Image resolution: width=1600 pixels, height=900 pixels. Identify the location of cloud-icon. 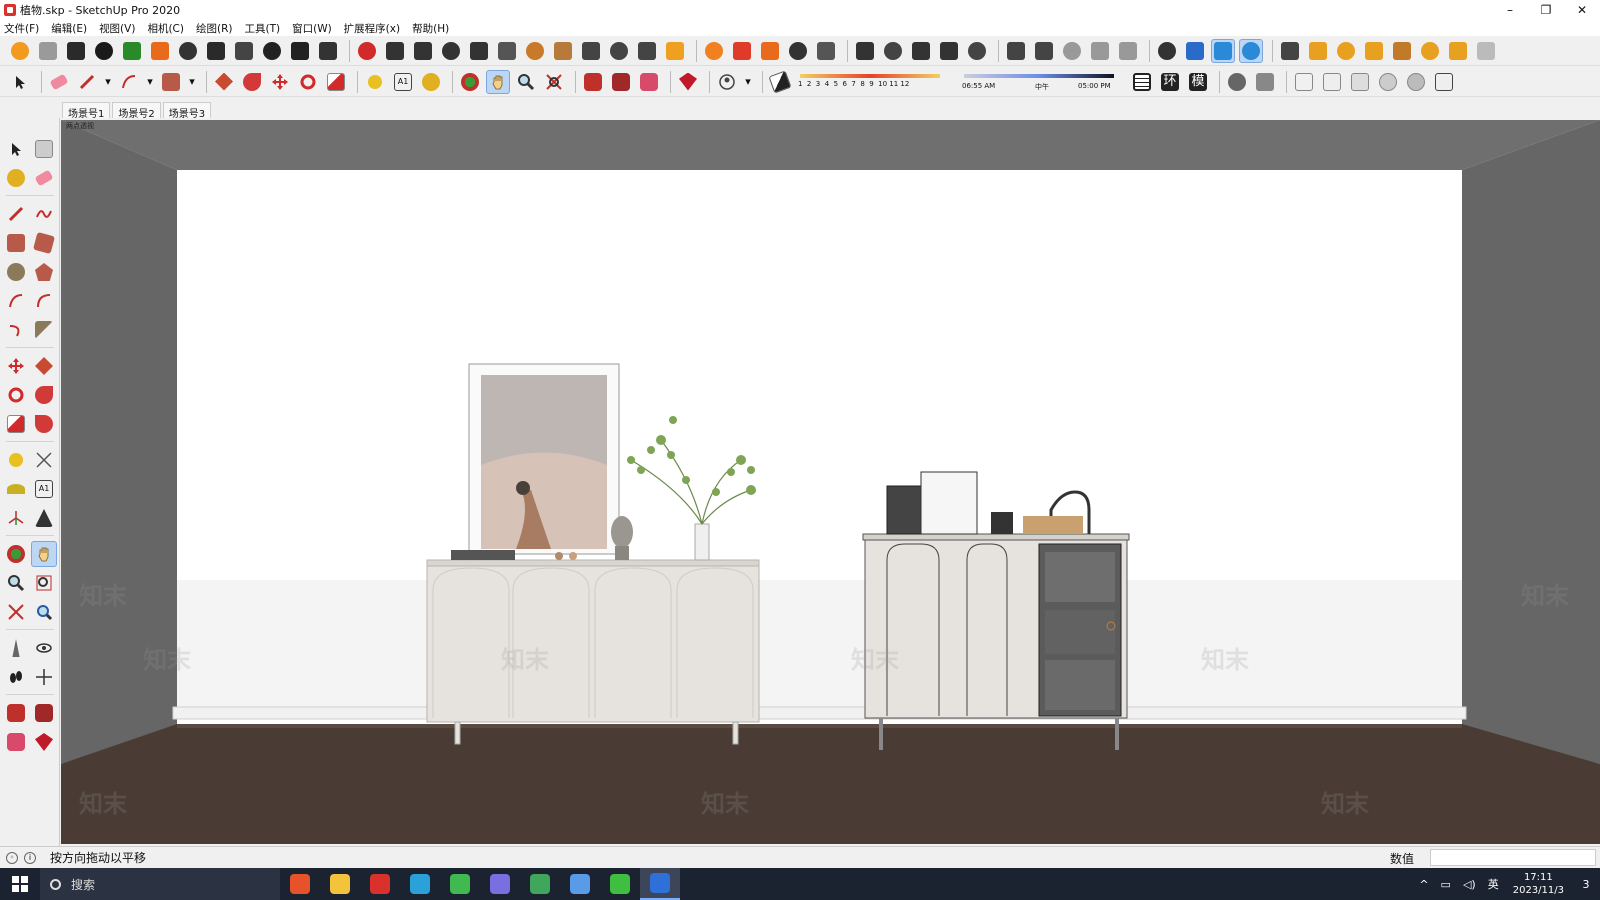
(216, 51).